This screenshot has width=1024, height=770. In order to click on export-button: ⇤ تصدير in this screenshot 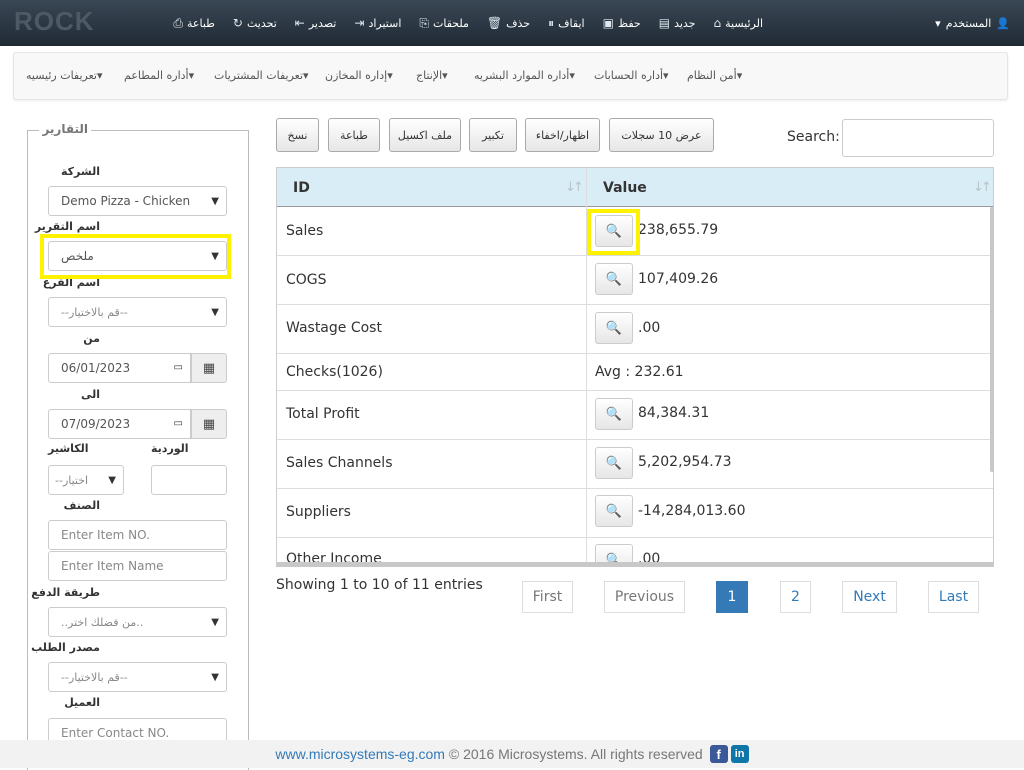, I will do `click(316, 23)`.